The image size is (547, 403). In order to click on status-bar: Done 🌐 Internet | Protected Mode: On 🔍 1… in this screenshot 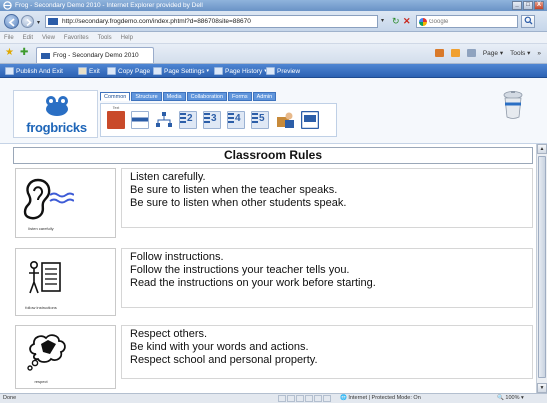, I will do `click(273, 398)`.